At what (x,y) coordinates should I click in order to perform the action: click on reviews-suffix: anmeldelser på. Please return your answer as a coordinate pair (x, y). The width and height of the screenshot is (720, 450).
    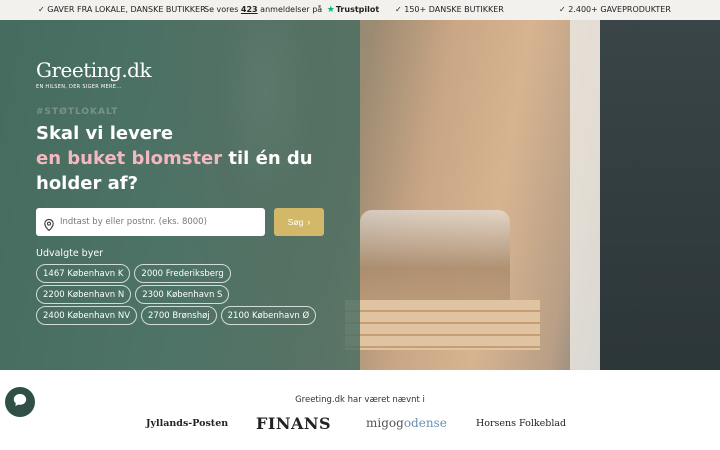
    Looking at the image, I should click on (291, 9).